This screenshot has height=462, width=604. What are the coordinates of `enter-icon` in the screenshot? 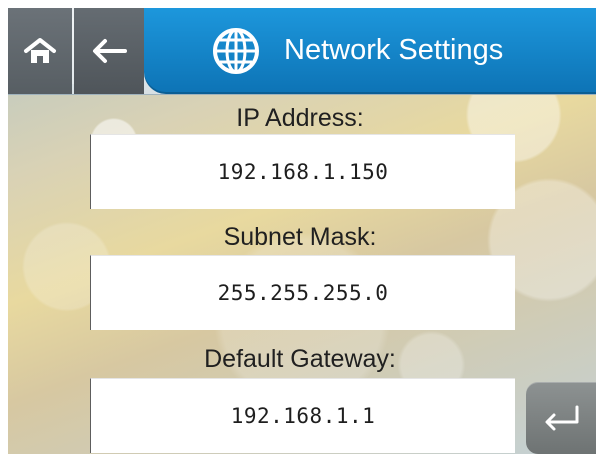 It's located at (561, 418).